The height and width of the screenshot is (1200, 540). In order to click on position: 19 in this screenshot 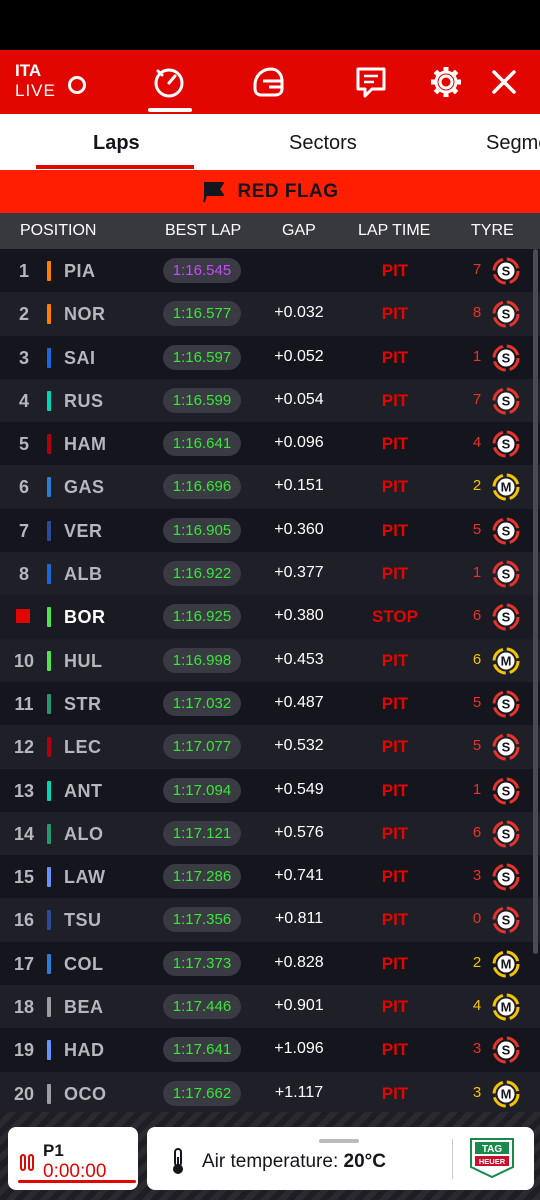, I will do `click(24, 1050)`.